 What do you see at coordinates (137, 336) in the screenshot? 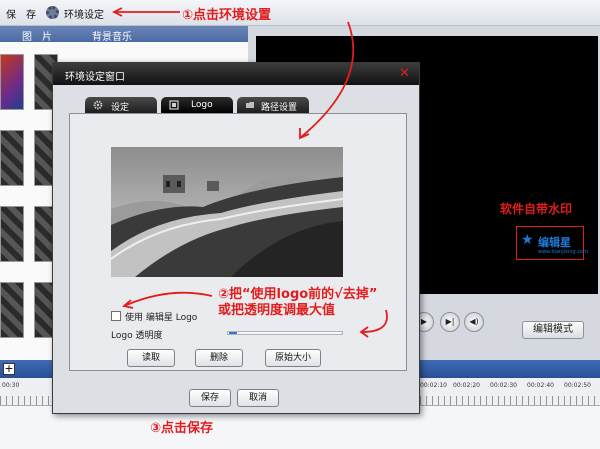
I see `transparency-label: Logo 透明度` at bounding box center [137, 336].